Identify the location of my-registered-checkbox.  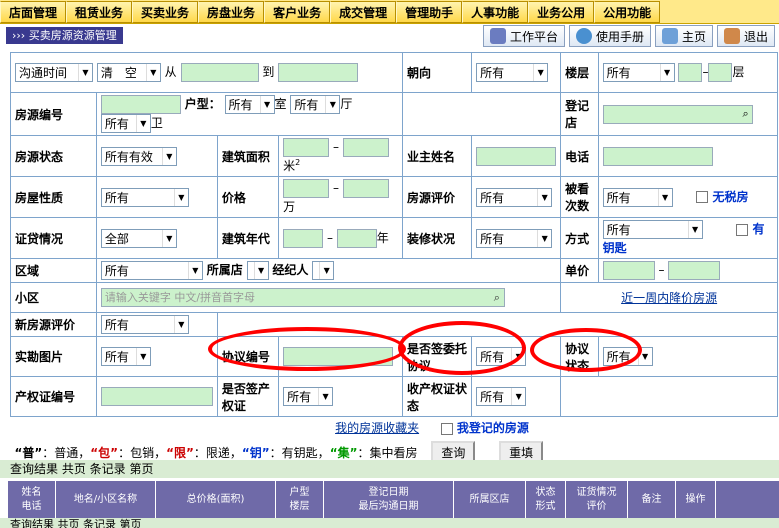
(446, 428).